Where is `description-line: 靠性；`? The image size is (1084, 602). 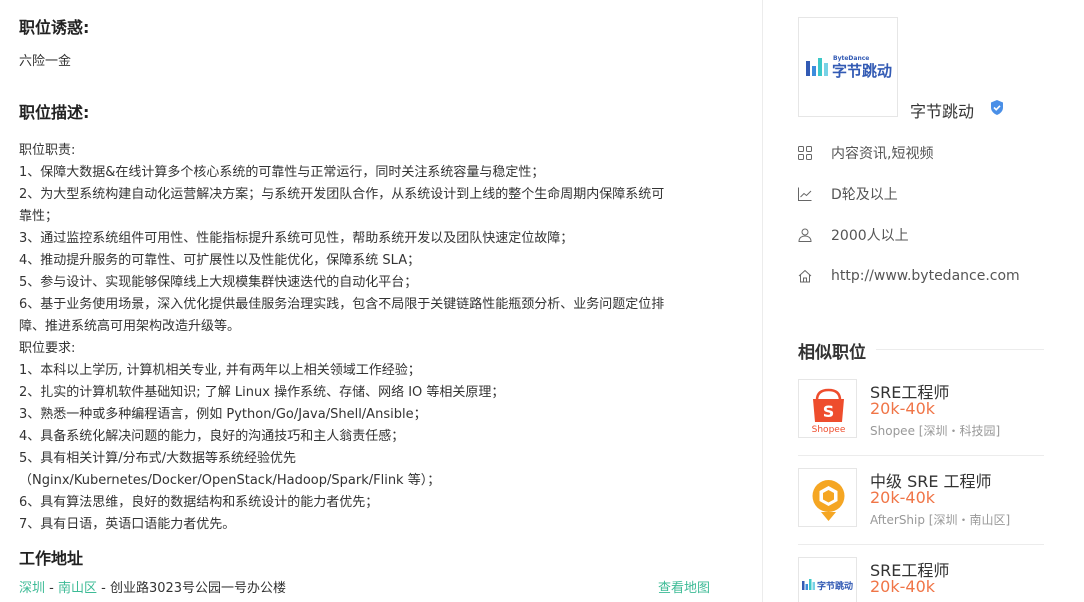
description-line: 靠性； is located at coordinates (39, 216).